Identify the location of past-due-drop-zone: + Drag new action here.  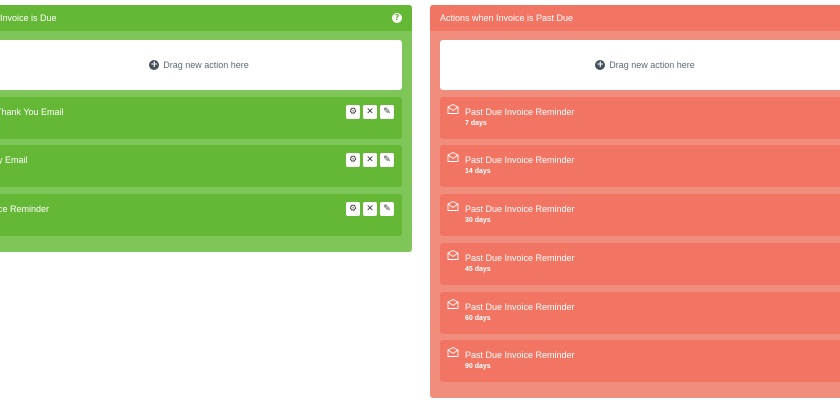
(640, 65).